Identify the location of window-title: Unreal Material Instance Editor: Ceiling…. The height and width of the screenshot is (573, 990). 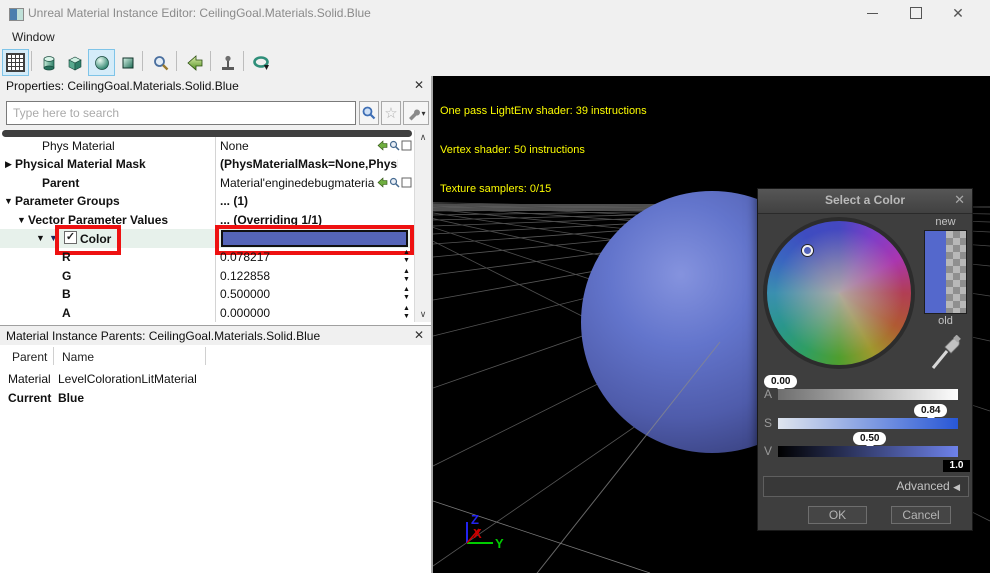
(199, 13).